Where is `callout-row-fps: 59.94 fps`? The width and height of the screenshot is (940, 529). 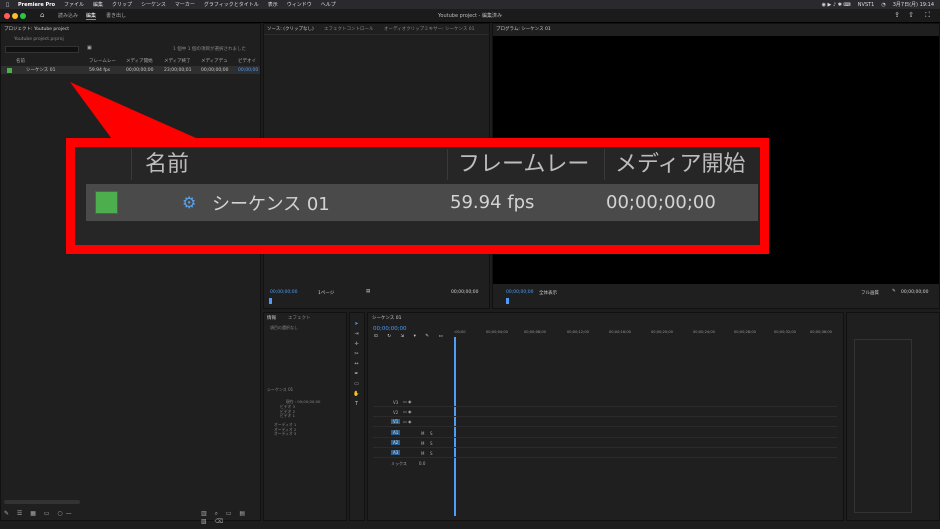 callout-row-fps: 59.94 fps is located at coordinates (492, 202).